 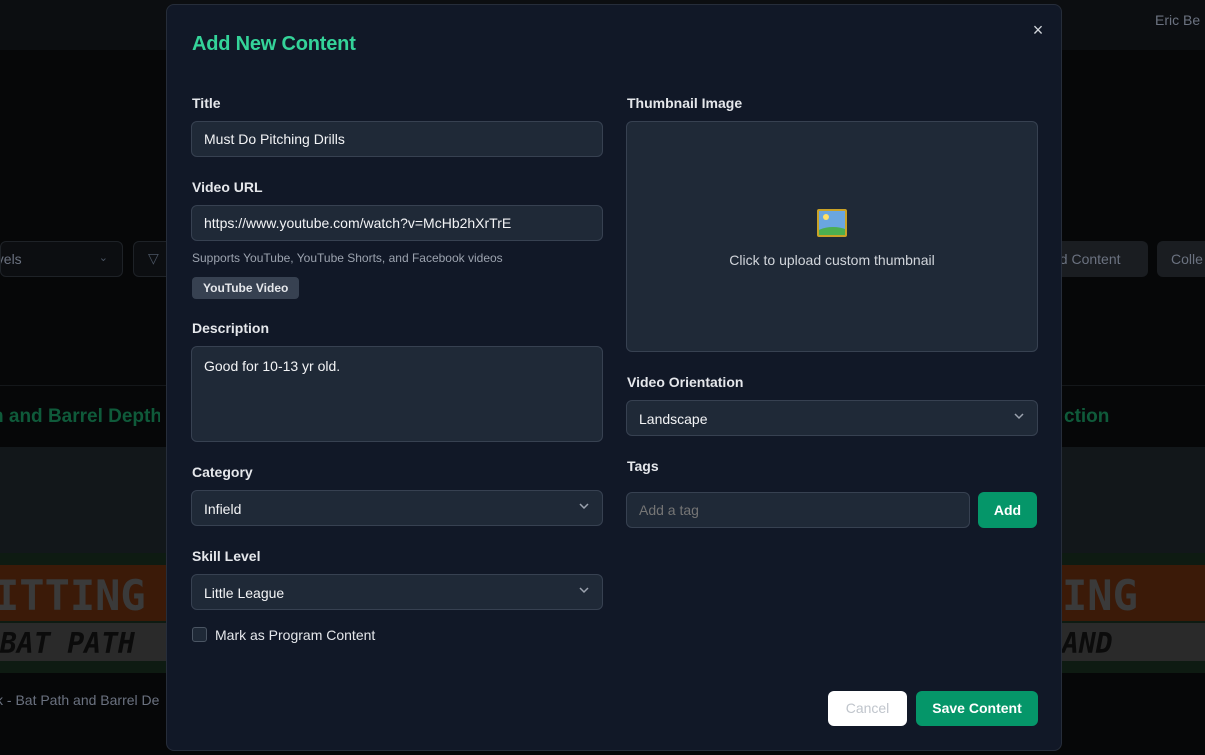 I want to click on card-caption-left: k - Bat Path and Barrel De, so click(x=85, y=700).